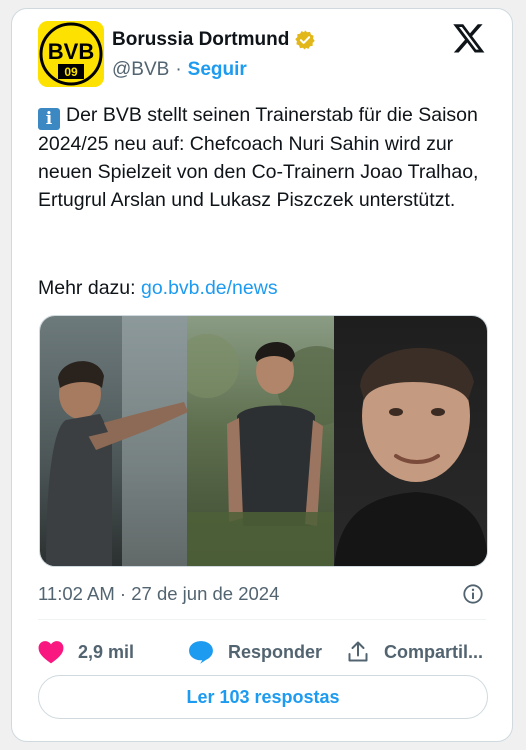  I want to click on photo-coach-pointing, so click(117, 441).